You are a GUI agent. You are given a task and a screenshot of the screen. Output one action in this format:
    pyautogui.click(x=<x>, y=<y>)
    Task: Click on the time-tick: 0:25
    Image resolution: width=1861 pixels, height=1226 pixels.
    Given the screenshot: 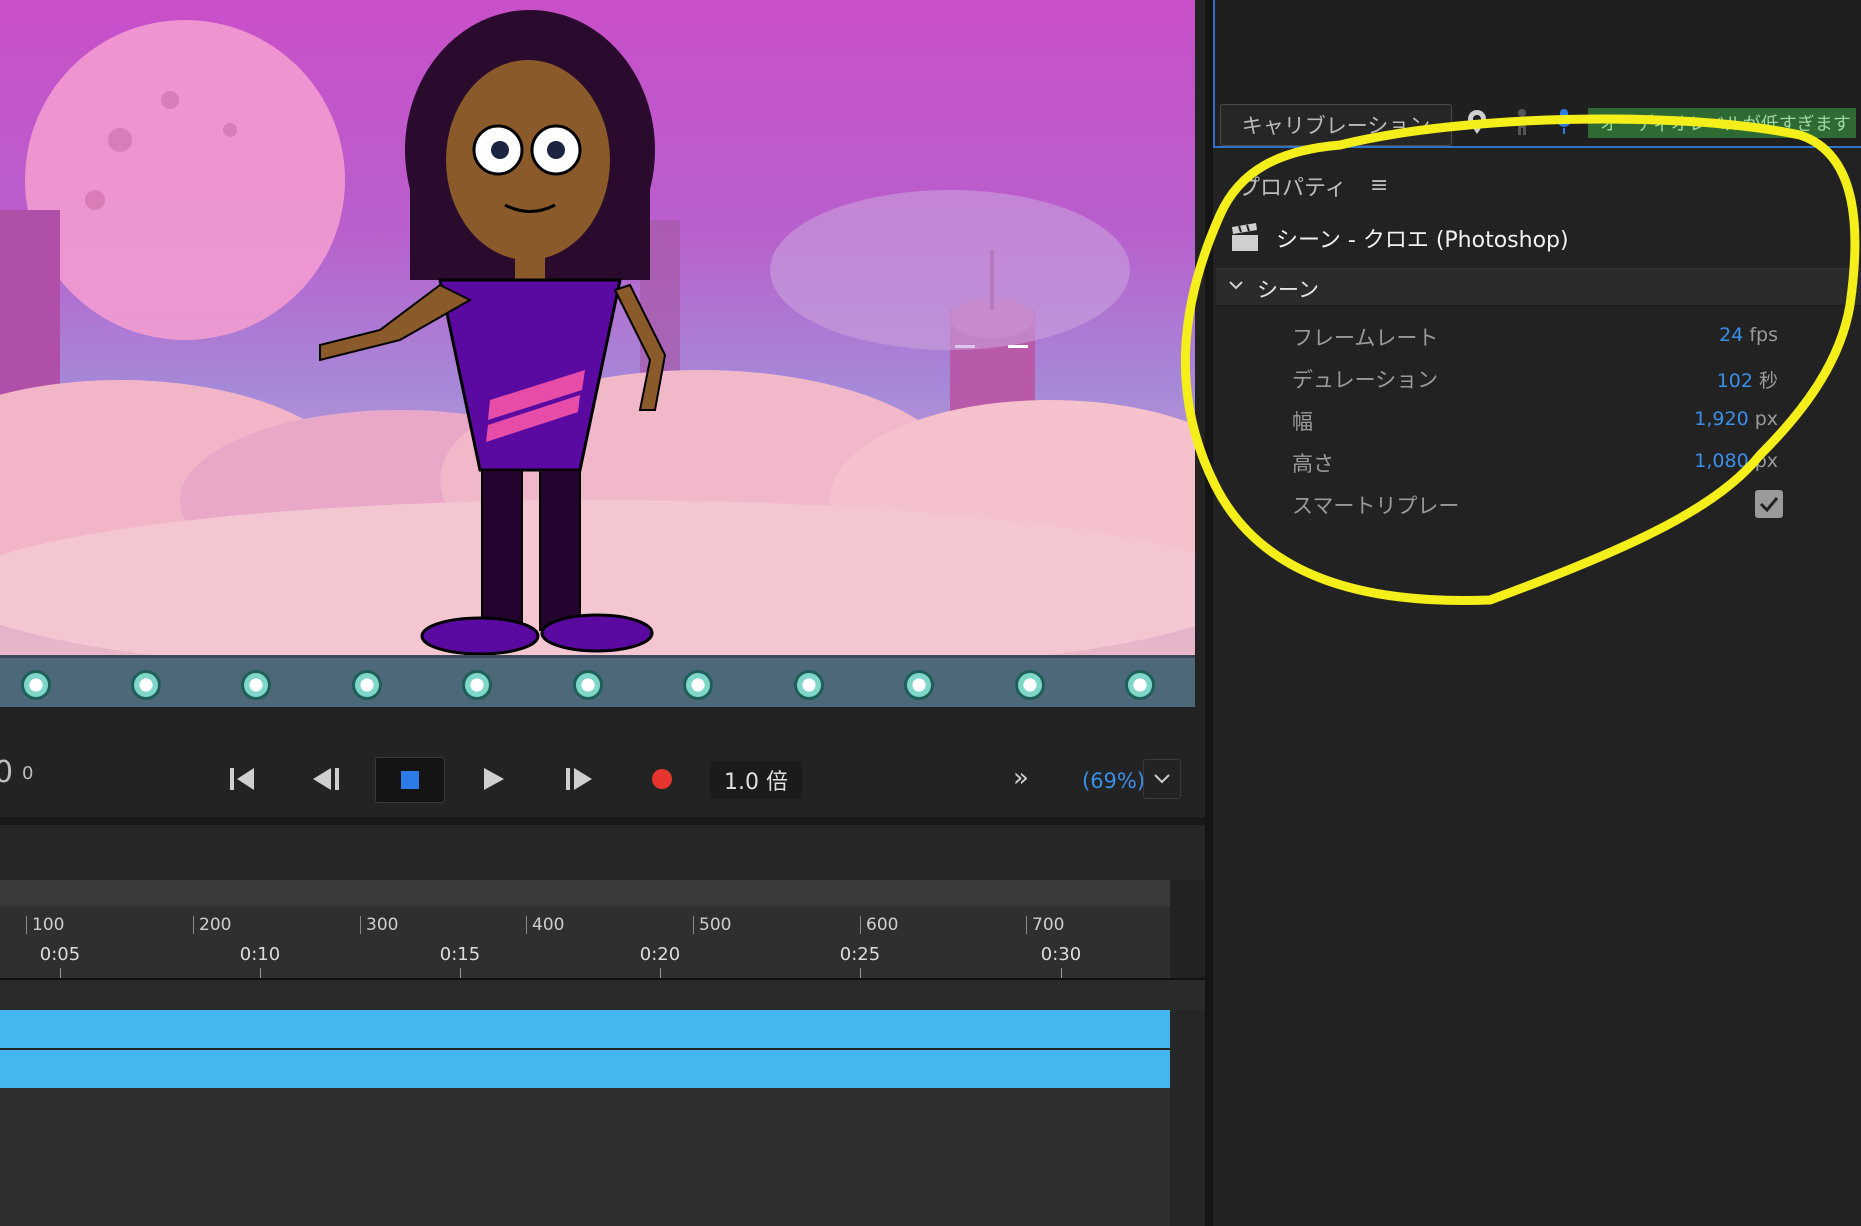 What is the action you would take?
    pyautogui.click(x=860, y=954)
    